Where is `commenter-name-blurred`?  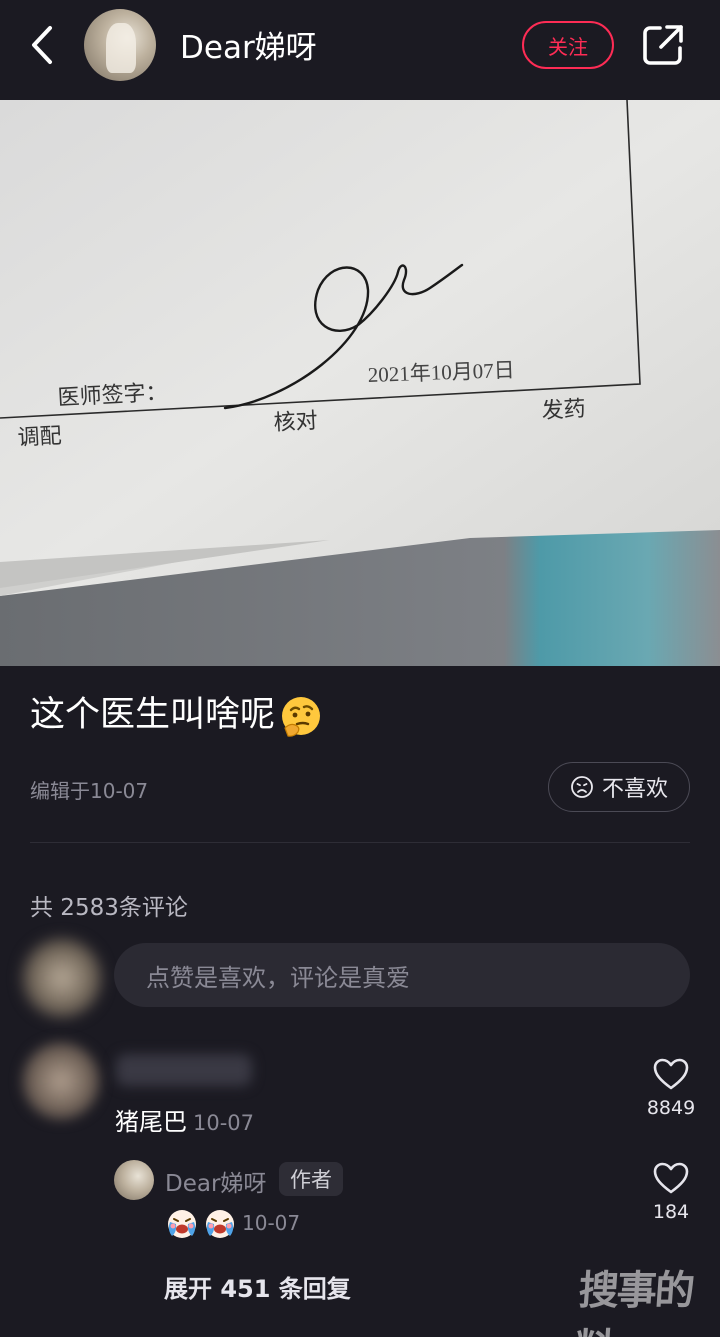
commenter-name-blurred is located at coordinates (184, 1070).